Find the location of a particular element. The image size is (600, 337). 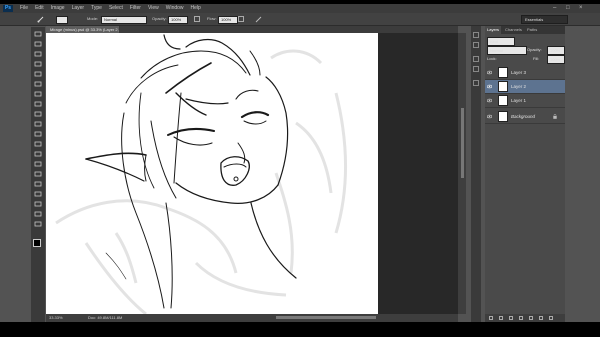

zoom-tool-icon is located at coordinates (38, 224).